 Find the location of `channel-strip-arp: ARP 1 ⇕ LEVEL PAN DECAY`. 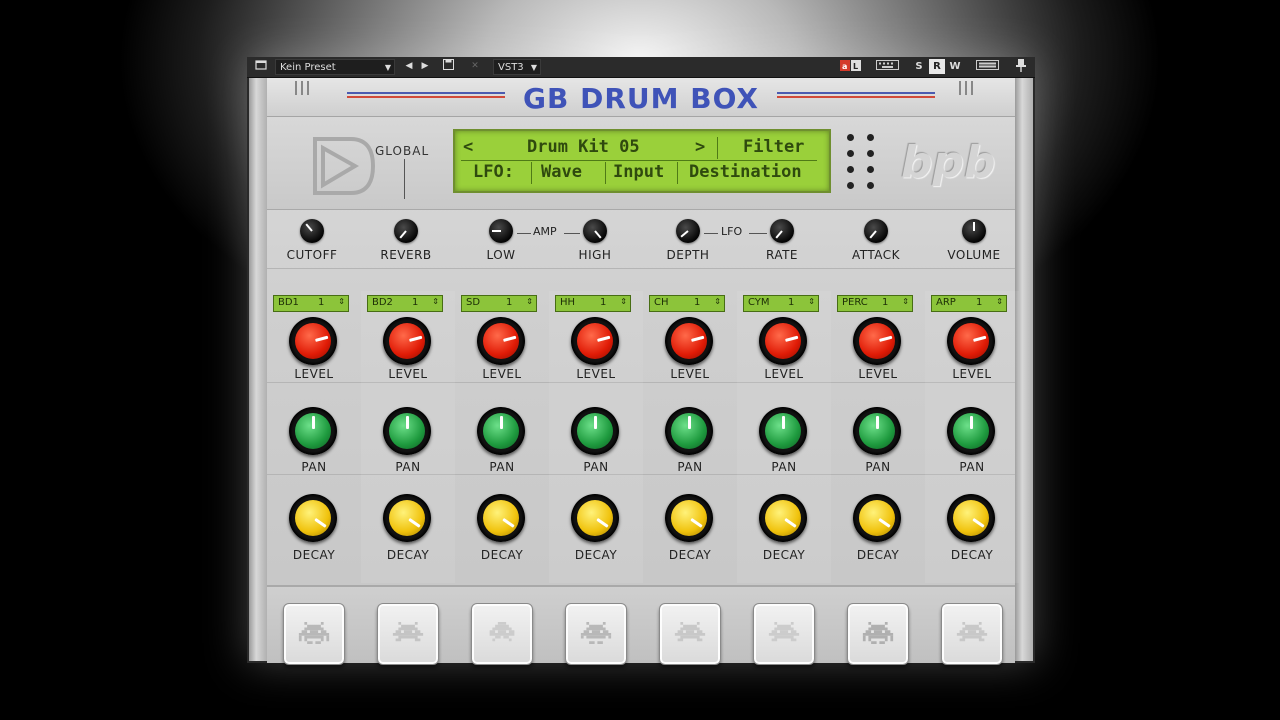

channel-strip-arp: ARP 1 ⇕ LEVEL PAN DECAY is located at coordinates (972, 437).